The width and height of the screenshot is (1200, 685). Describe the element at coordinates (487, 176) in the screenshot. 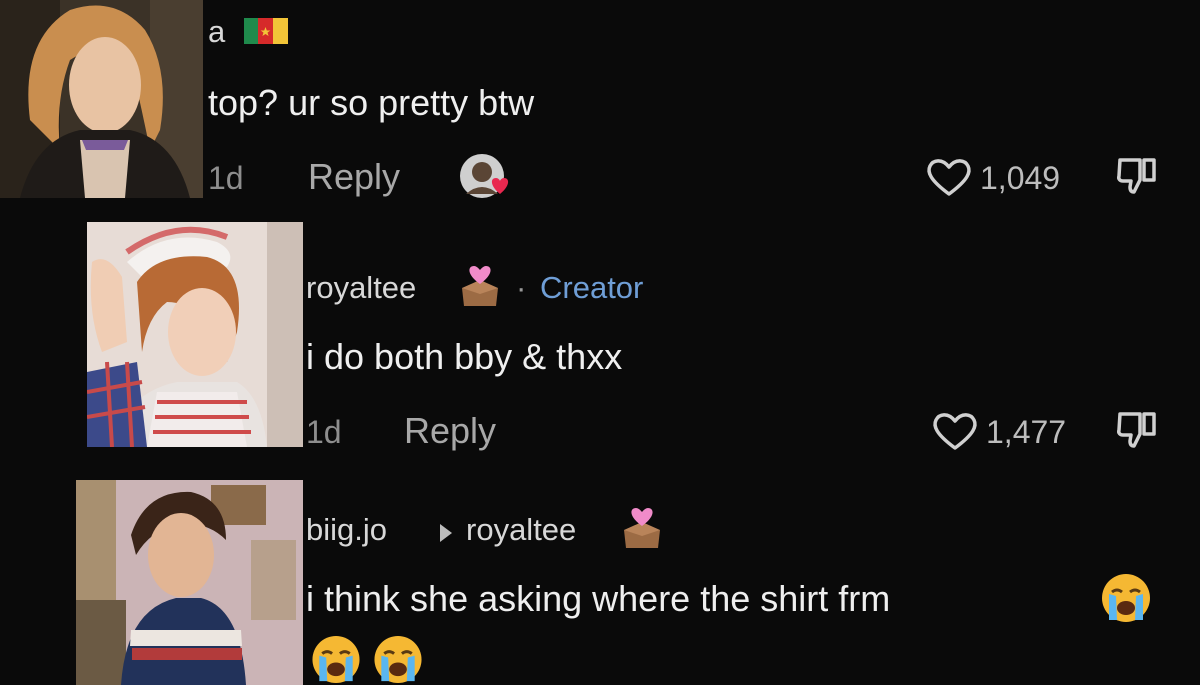

I see `creator-liked-avatar-icon` at that location.